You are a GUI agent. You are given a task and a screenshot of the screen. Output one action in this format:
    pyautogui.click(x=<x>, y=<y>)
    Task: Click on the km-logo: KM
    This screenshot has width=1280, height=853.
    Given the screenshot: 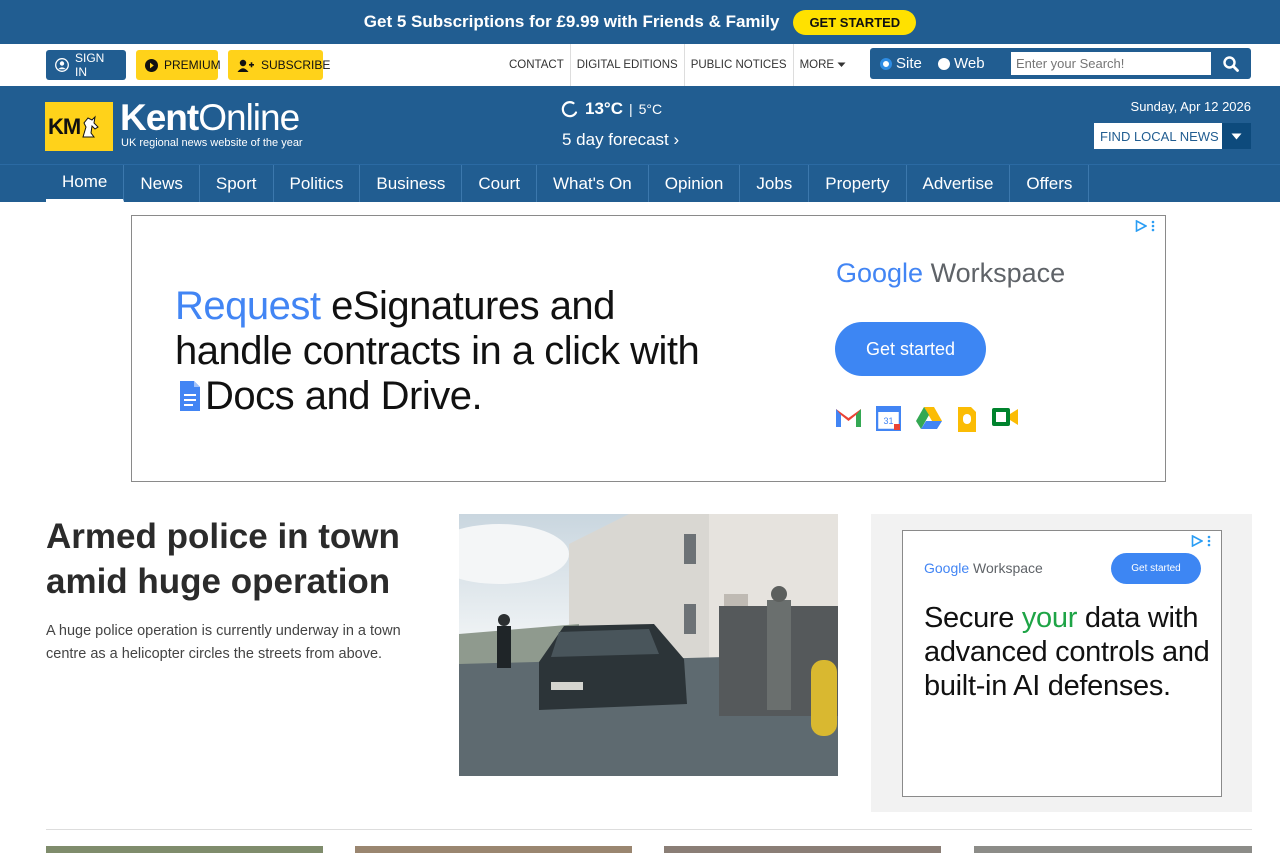 What is the action you would take?
    pyautogui.click(x=79, y=126)
    